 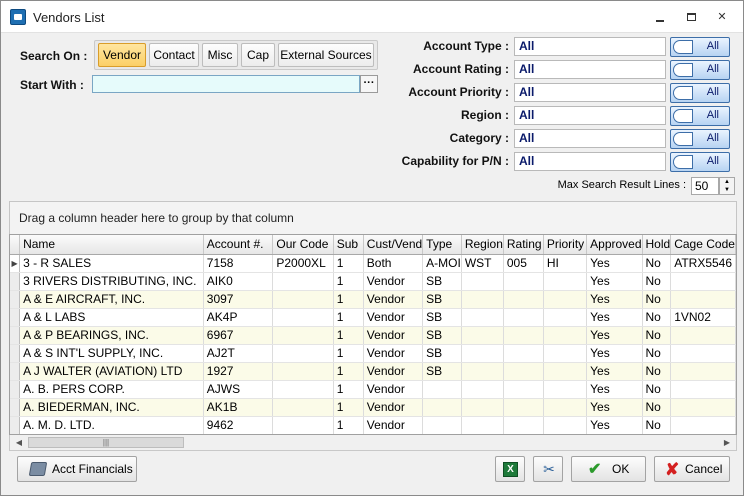 I want to click on region-all-button: All, so click(x=700, y=116).